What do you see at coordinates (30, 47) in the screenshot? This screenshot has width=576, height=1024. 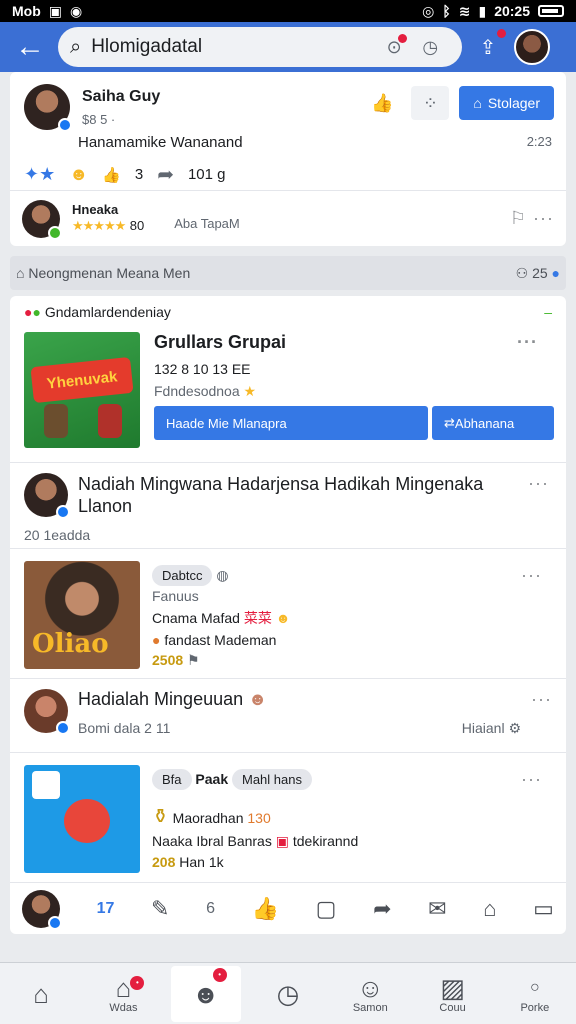 I see `back-arrow-icon: ←` at bounding box center [30, 47].